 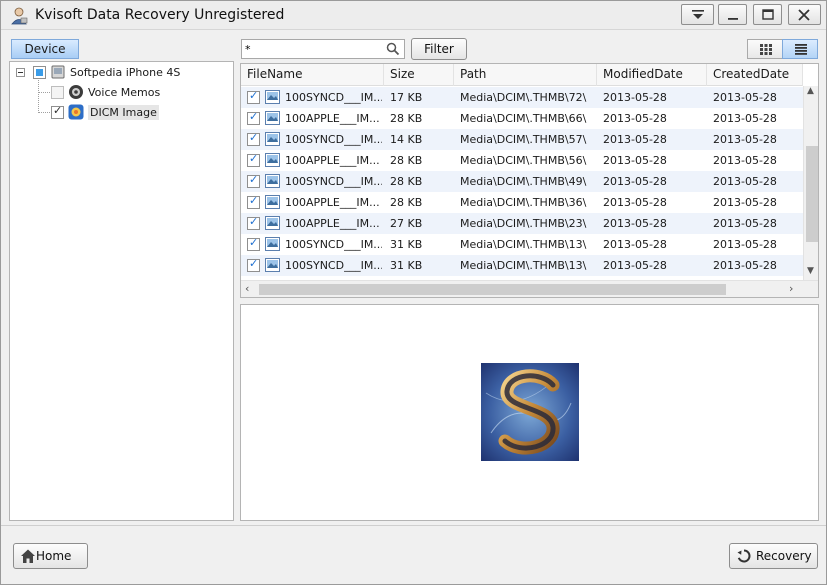 What do you see at coordinates (530, 412) in the screenshot?
I see `preview-image` at bounding box center [530, 412].